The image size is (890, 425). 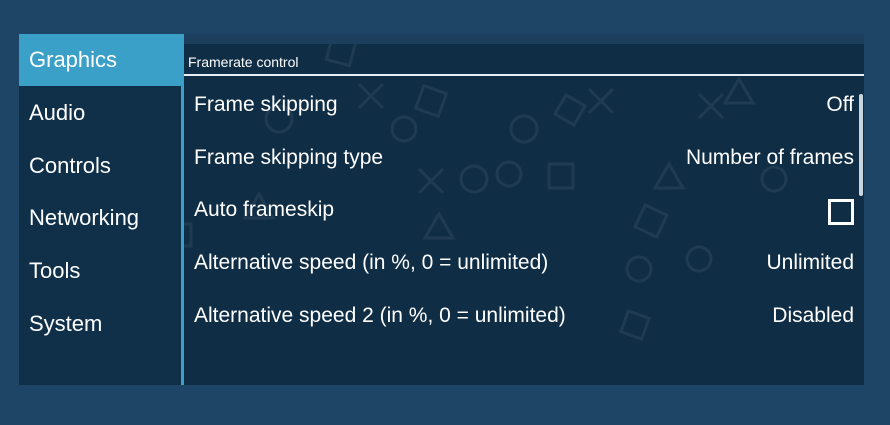 What do you see at coordinates (100, 113) in the screenshot?
I see `sidebar-item-audio: Audio` at bounding box center [100, 113].